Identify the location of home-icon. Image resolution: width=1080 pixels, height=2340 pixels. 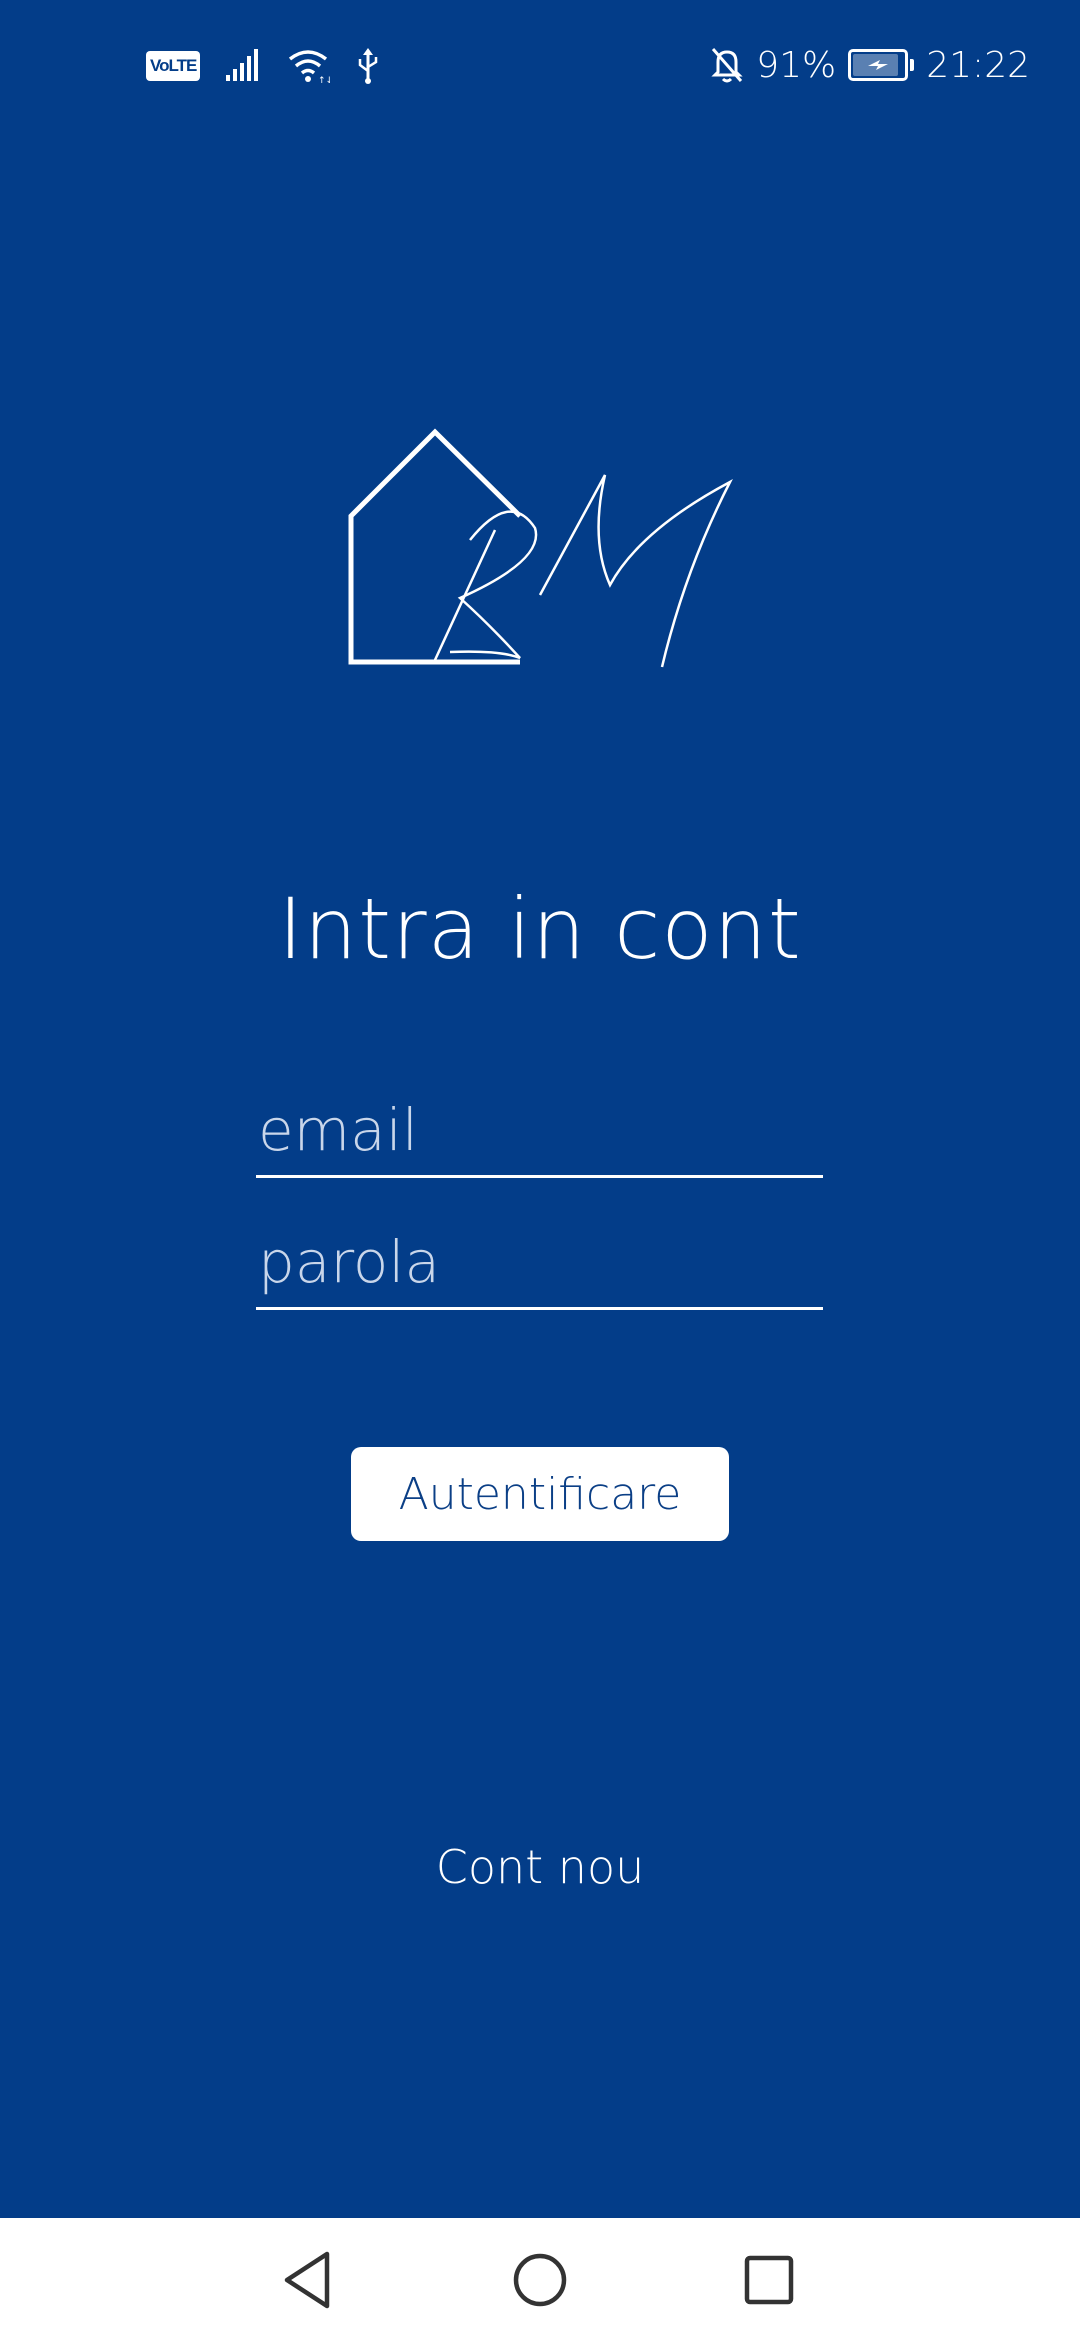
(540, 2280).